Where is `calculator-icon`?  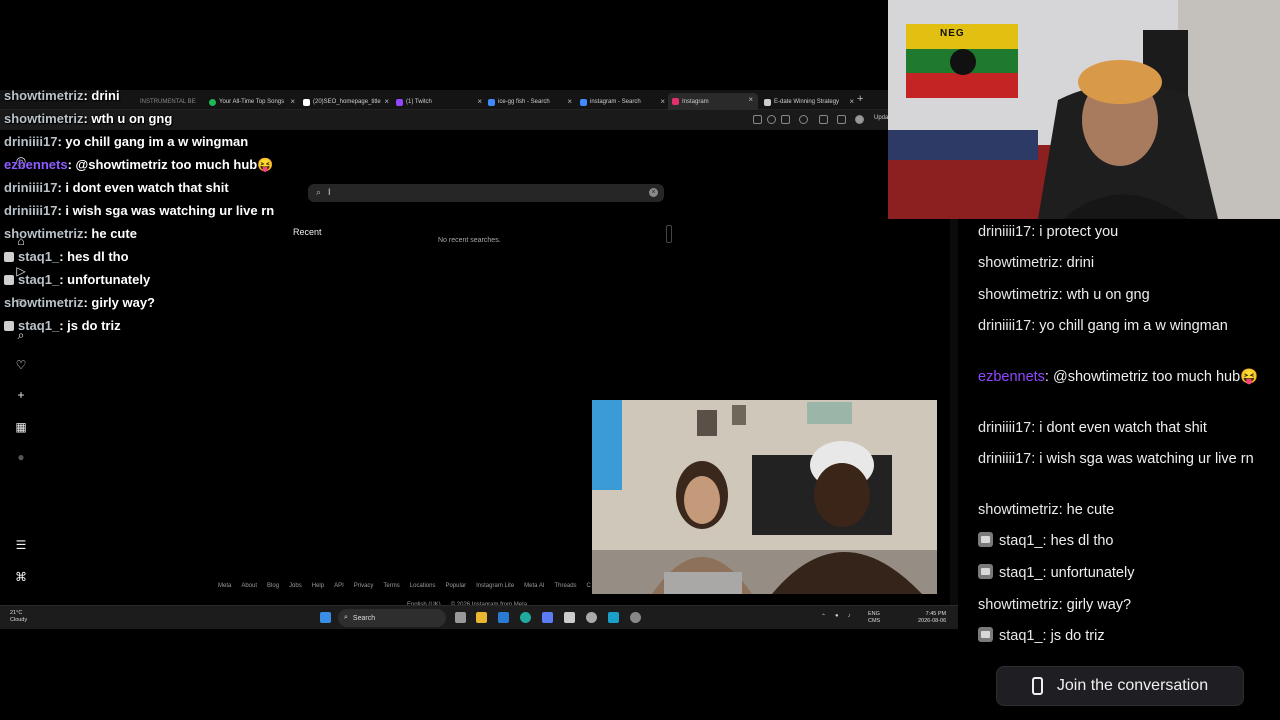 calculator-icon is located at coordinates (613, 617).